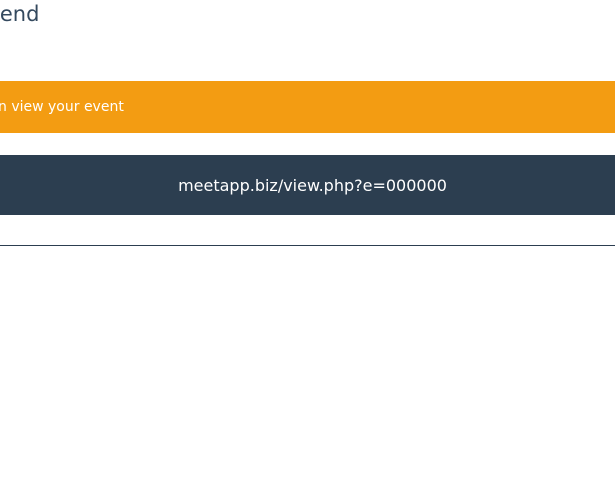 The height and width of the screenshot is (477, 615). Describe the element at coordinates (312, 185) in the screenshot. I see `share-link-url: meetapp.biz/view.php?e=000000` at that location.